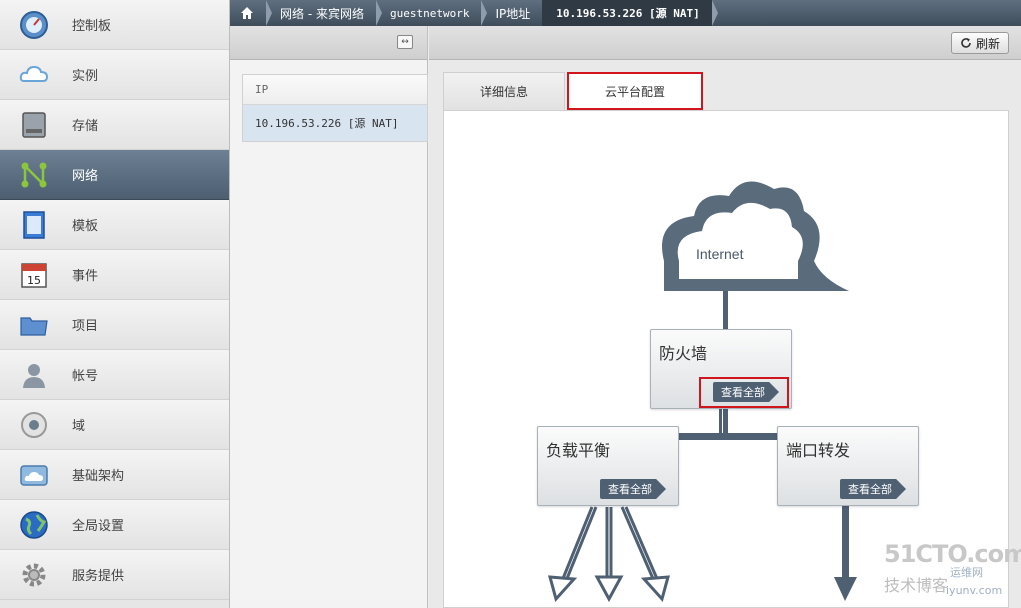 This screenshot has height=608, width=1021. I want to click on sidebar-item-label: 实例, so click(85, 76).